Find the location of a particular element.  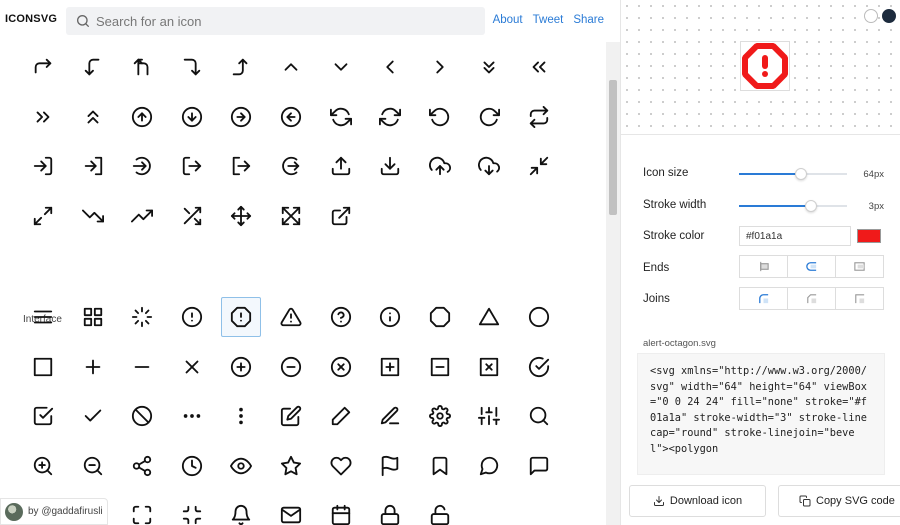

icon-tile-alert-circle is located at coordinates (192, 317).